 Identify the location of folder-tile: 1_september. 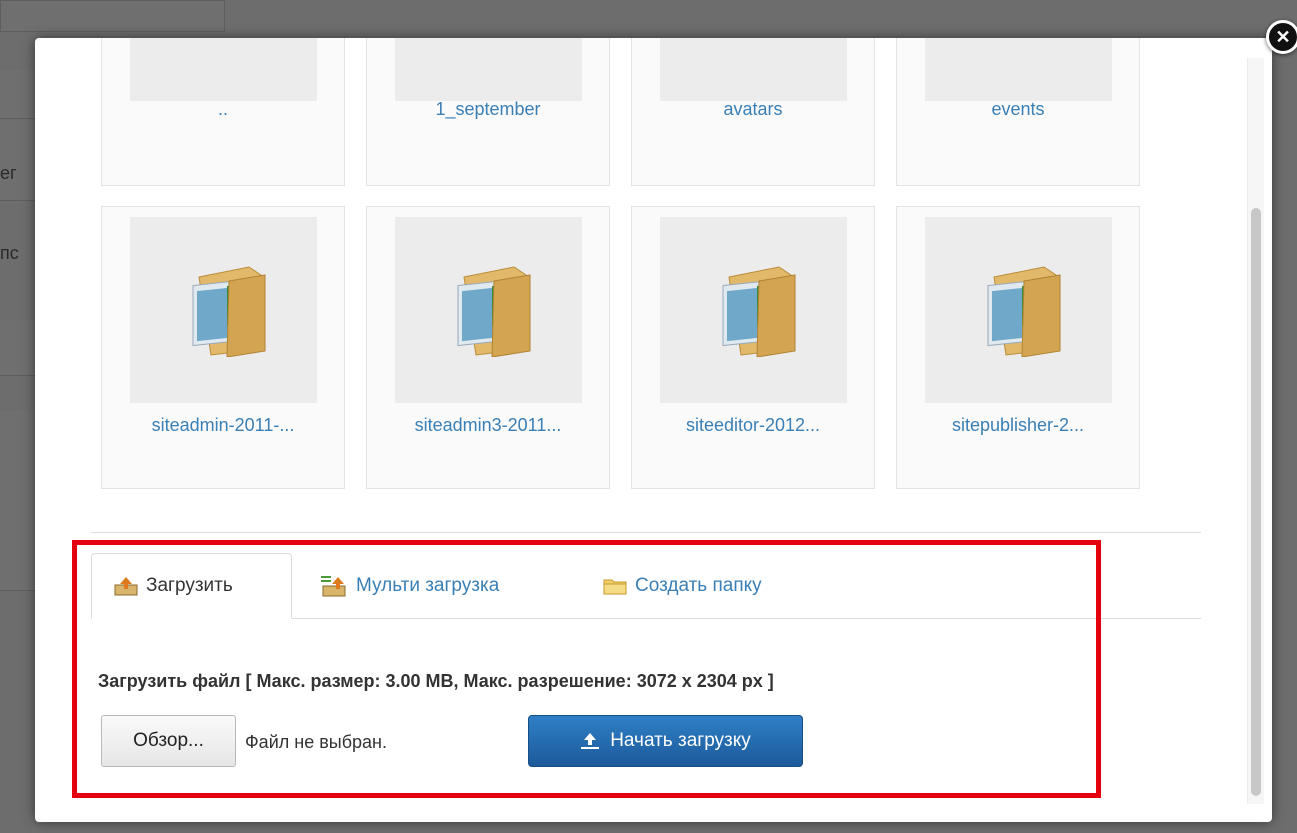
(488, 112).